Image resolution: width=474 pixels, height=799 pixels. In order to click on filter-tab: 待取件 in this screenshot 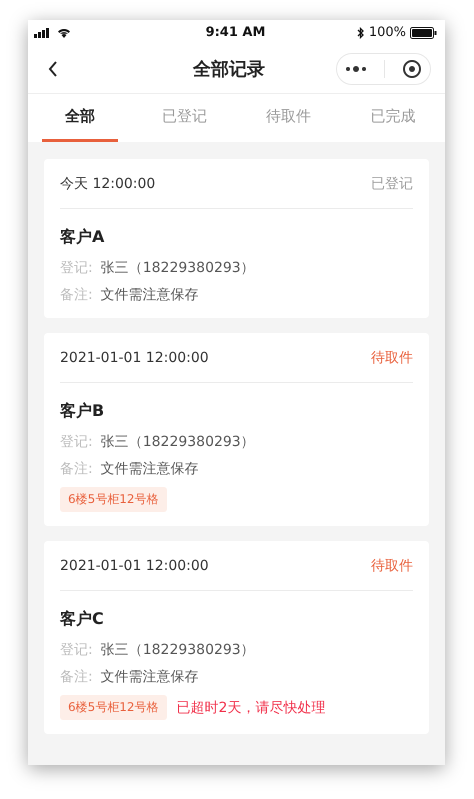, I will do `click(288, 118)`.